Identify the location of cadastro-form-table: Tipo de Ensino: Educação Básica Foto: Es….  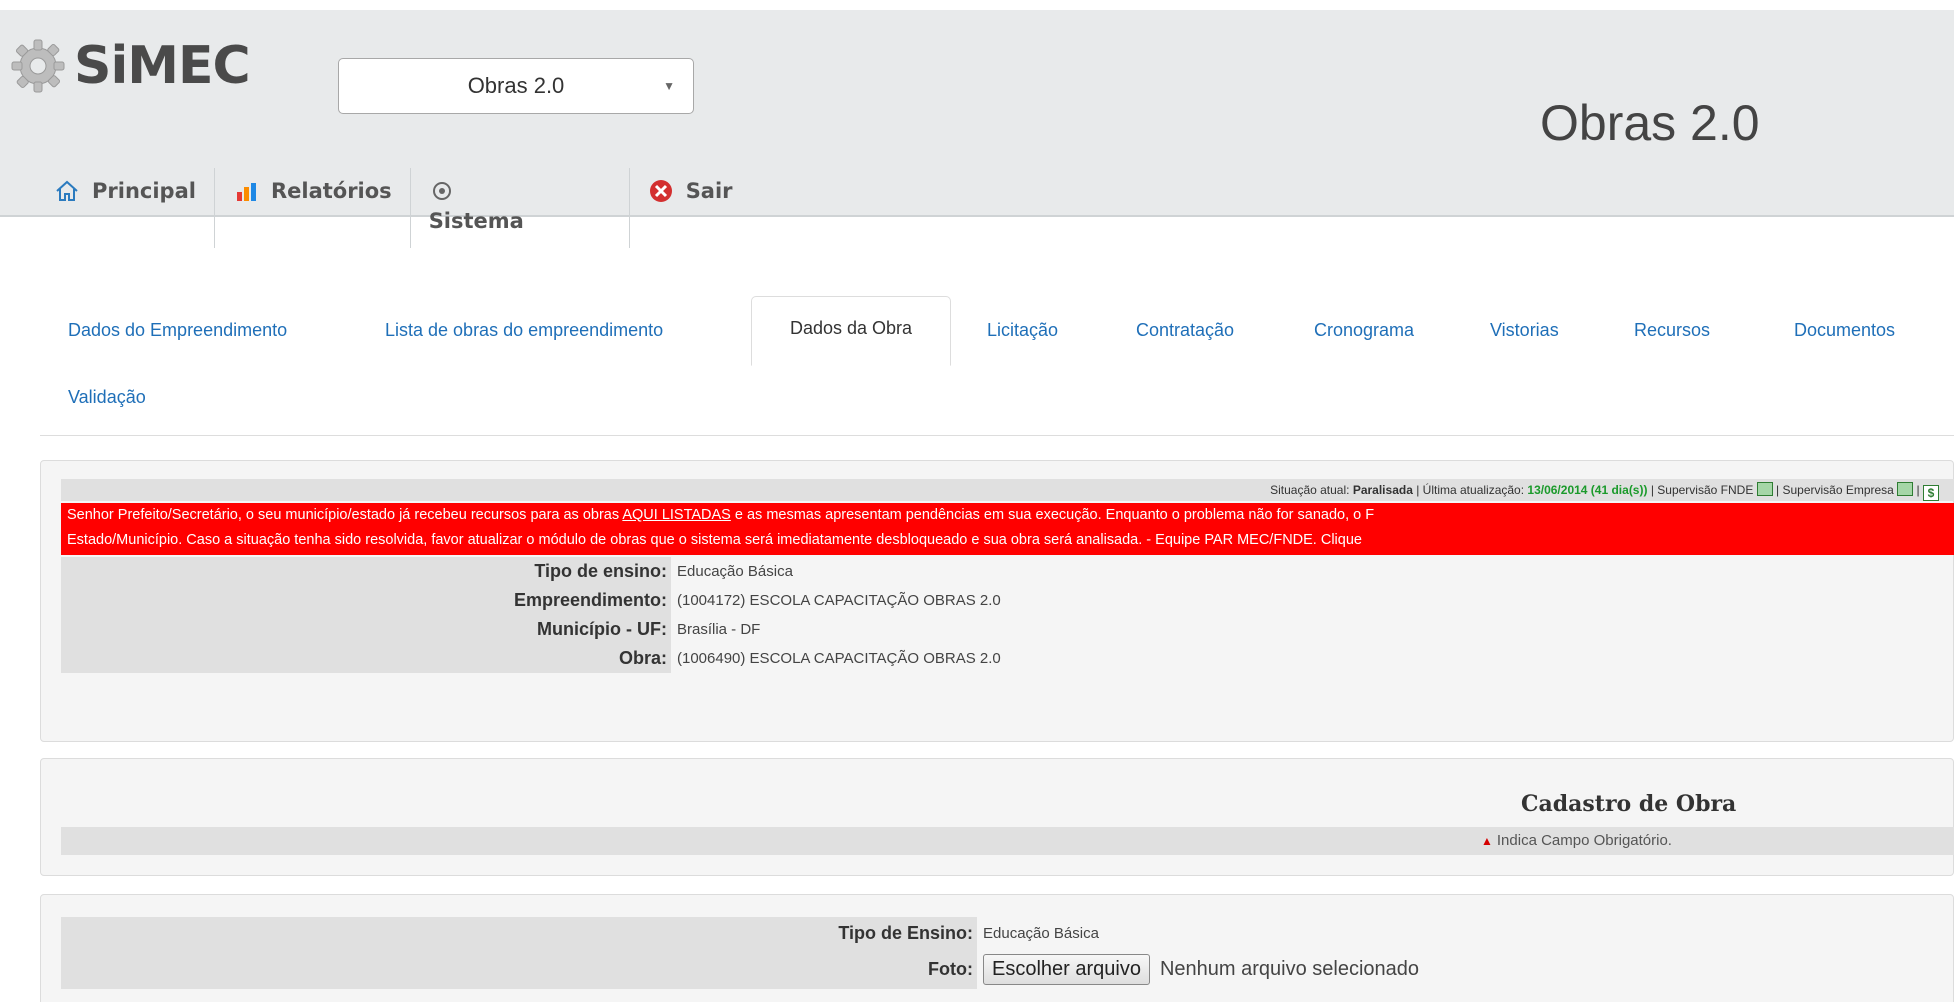
(1007, 953).